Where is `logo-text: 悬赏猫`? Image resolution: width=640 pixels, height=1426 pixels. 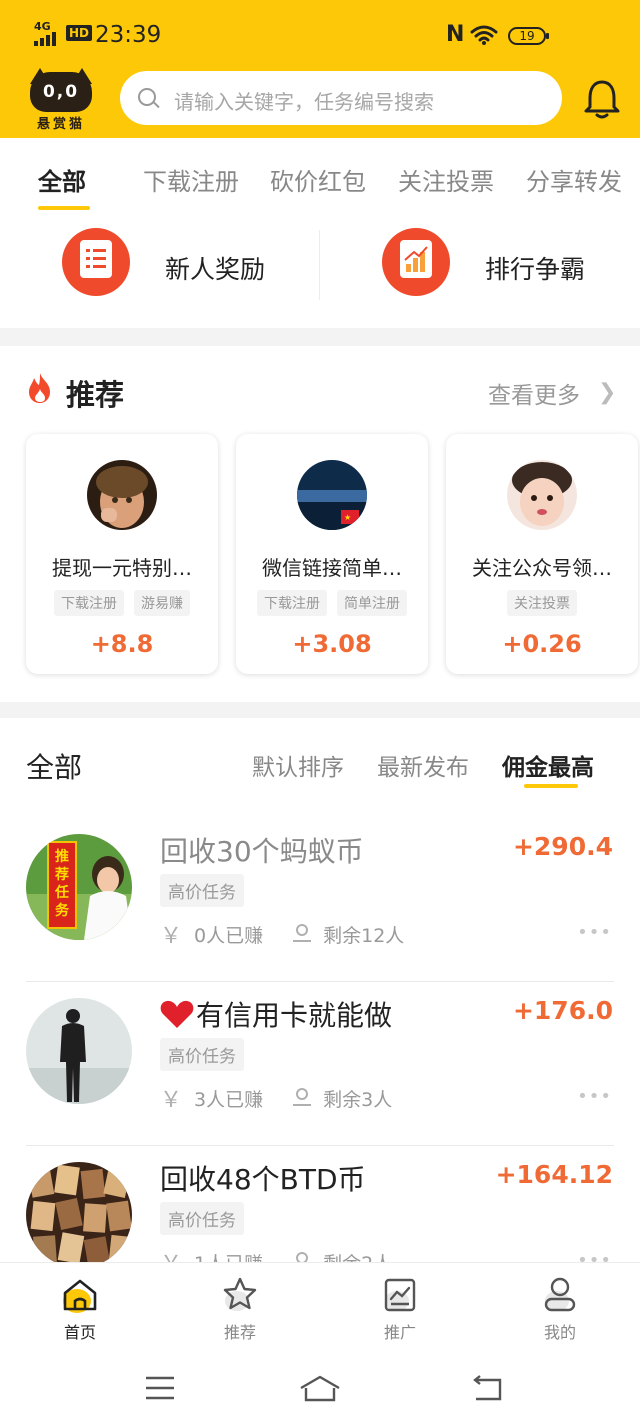
logo-text: 悬赏猫 is located at coordinates (60, 124).